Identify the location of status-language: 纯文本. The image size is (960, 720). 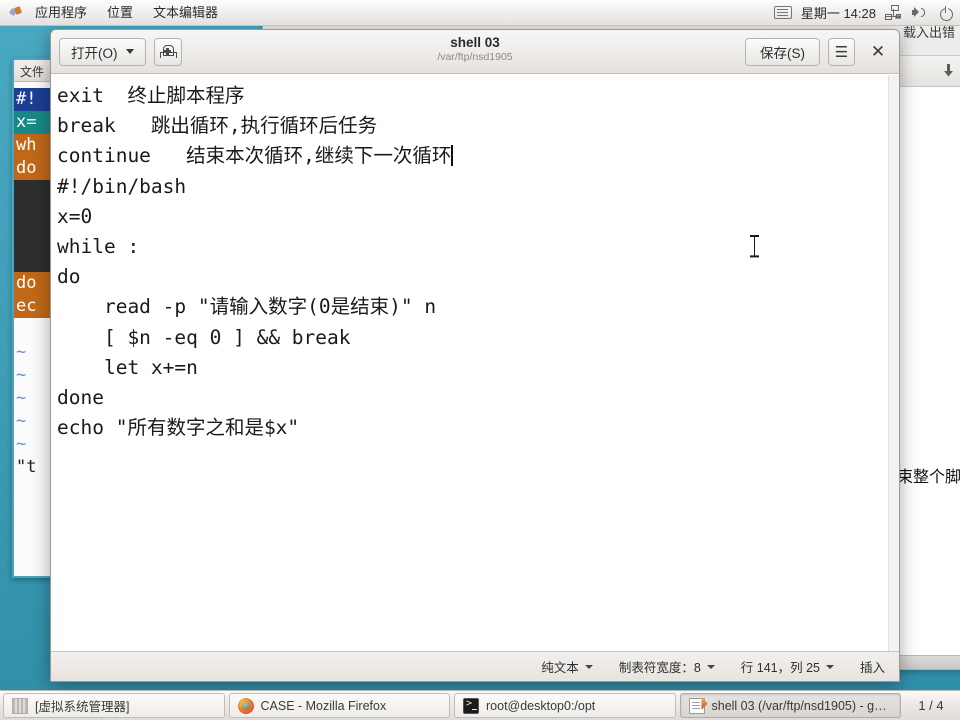
(567, 666).